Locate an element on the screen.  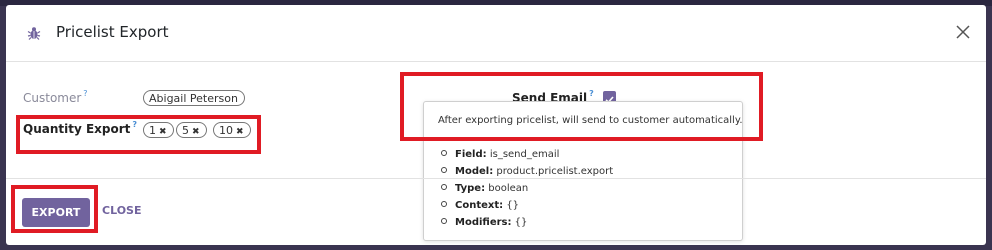
tooltip-item: Modifiers: {} is located at coordinates (527, 222).